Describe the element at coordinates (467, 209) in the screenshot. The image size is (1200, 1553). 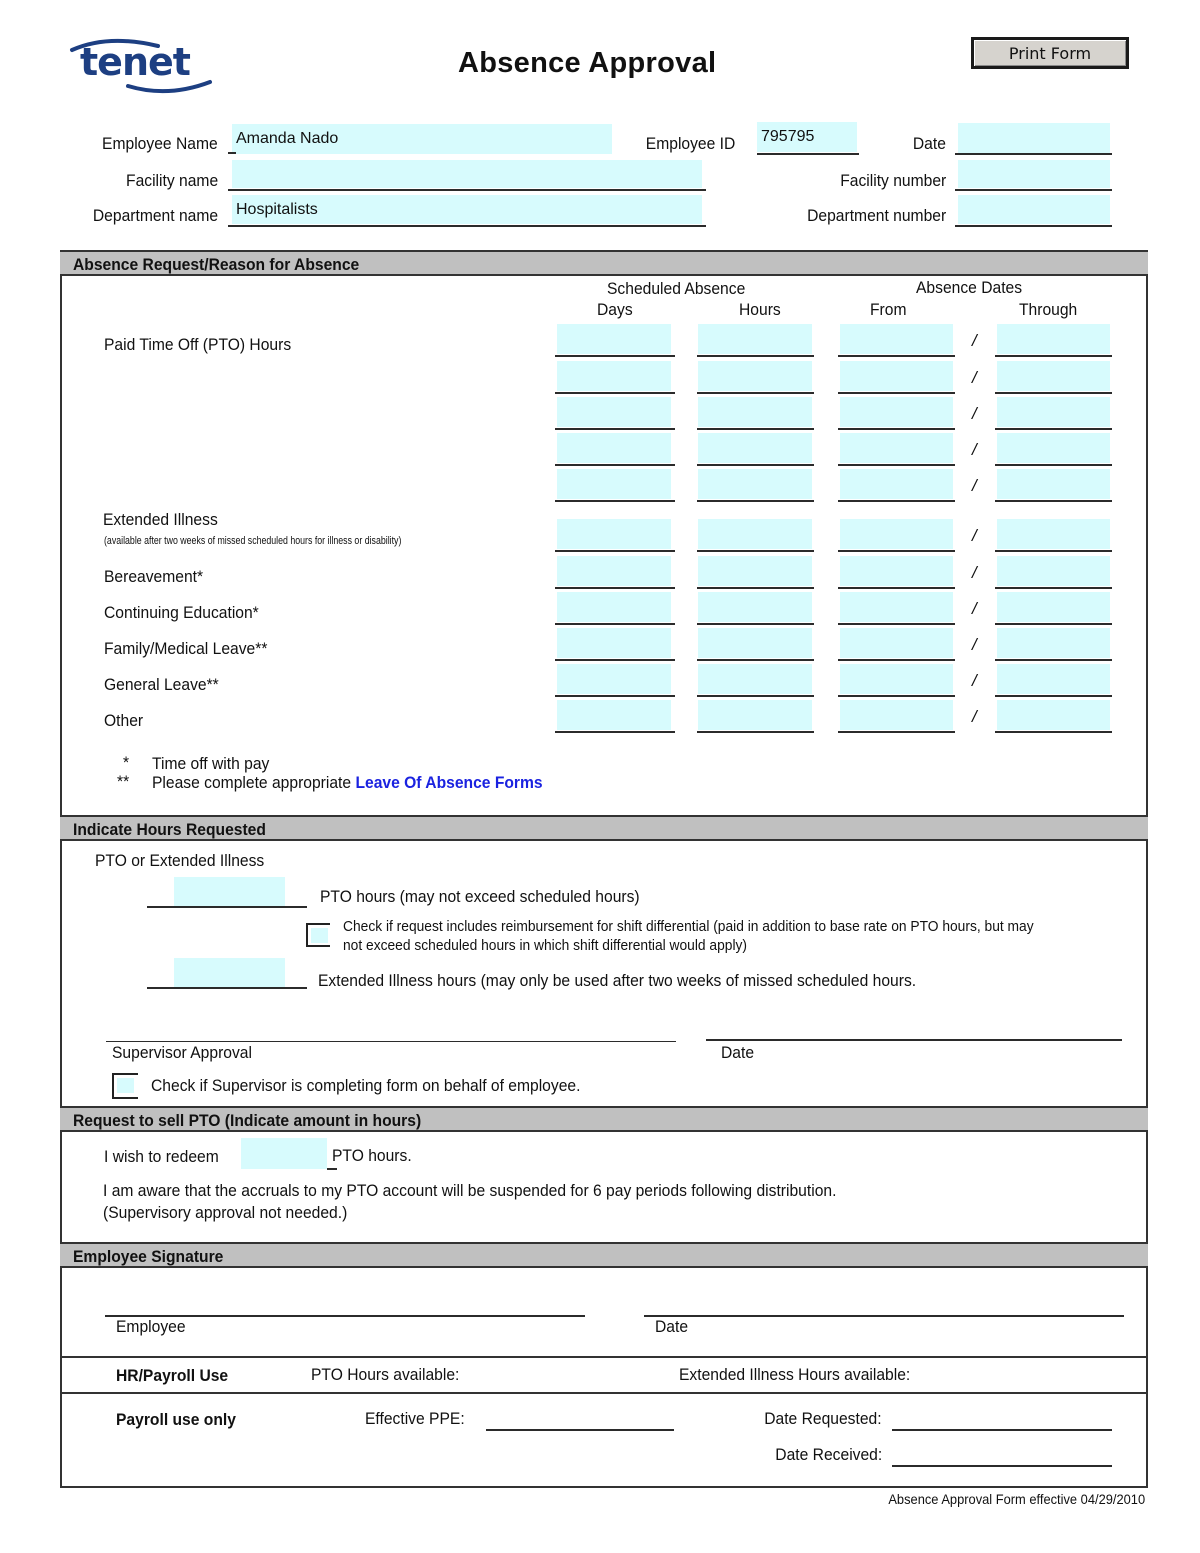
I see `department-name-input` at that location.